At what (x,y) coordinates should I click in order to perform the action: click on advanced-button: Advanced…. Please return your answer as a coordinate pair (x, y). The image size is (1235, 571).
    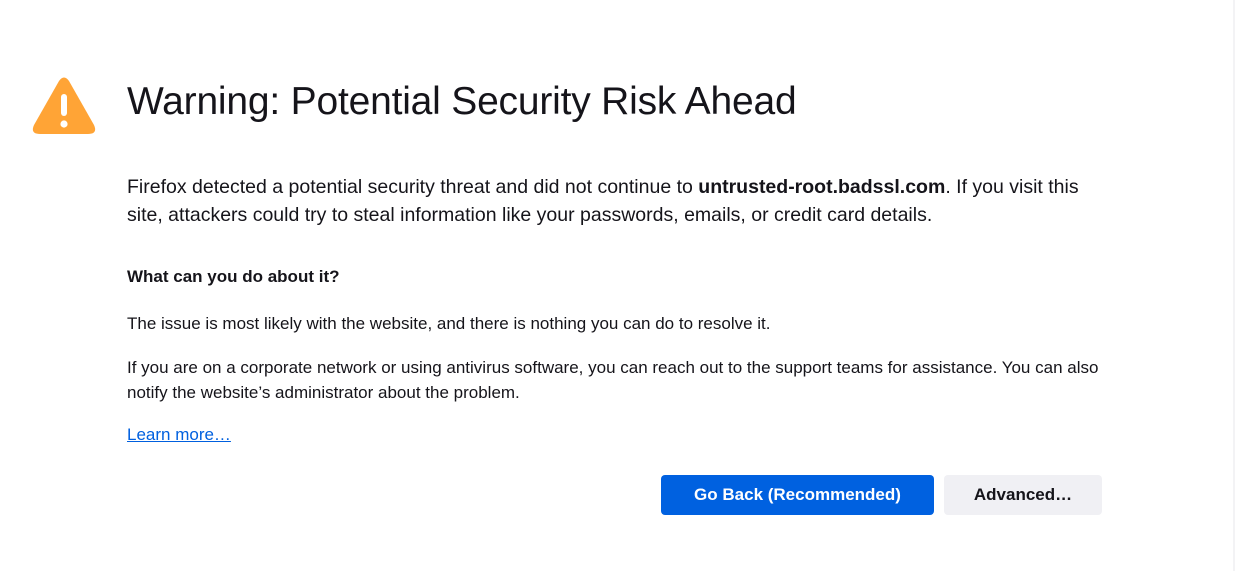
    Looking at the image, I should click on (1023, 495).